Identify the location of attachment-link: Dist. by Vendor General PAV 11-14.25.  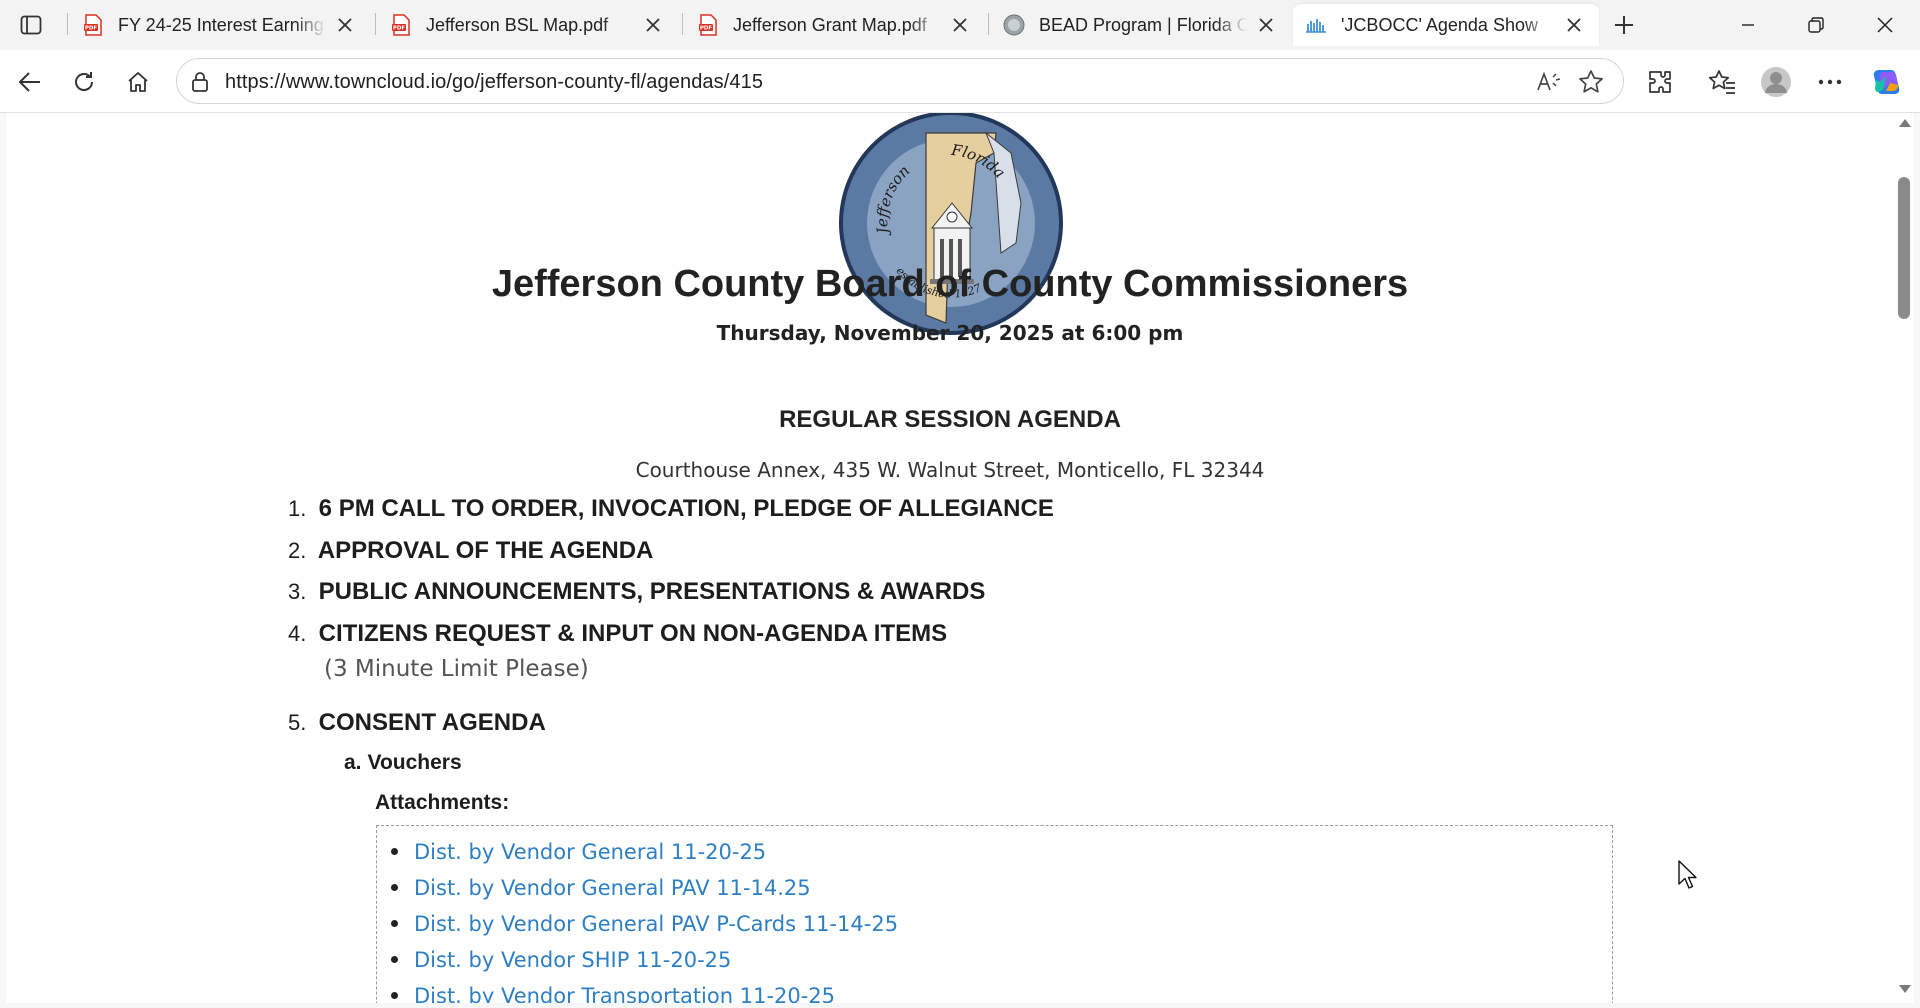
(612, 888).